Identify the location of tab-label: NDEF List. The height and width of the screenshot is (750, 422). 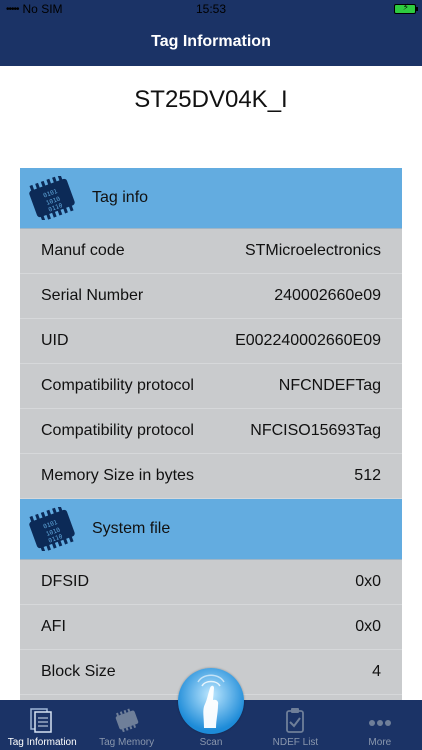
(295, 742).